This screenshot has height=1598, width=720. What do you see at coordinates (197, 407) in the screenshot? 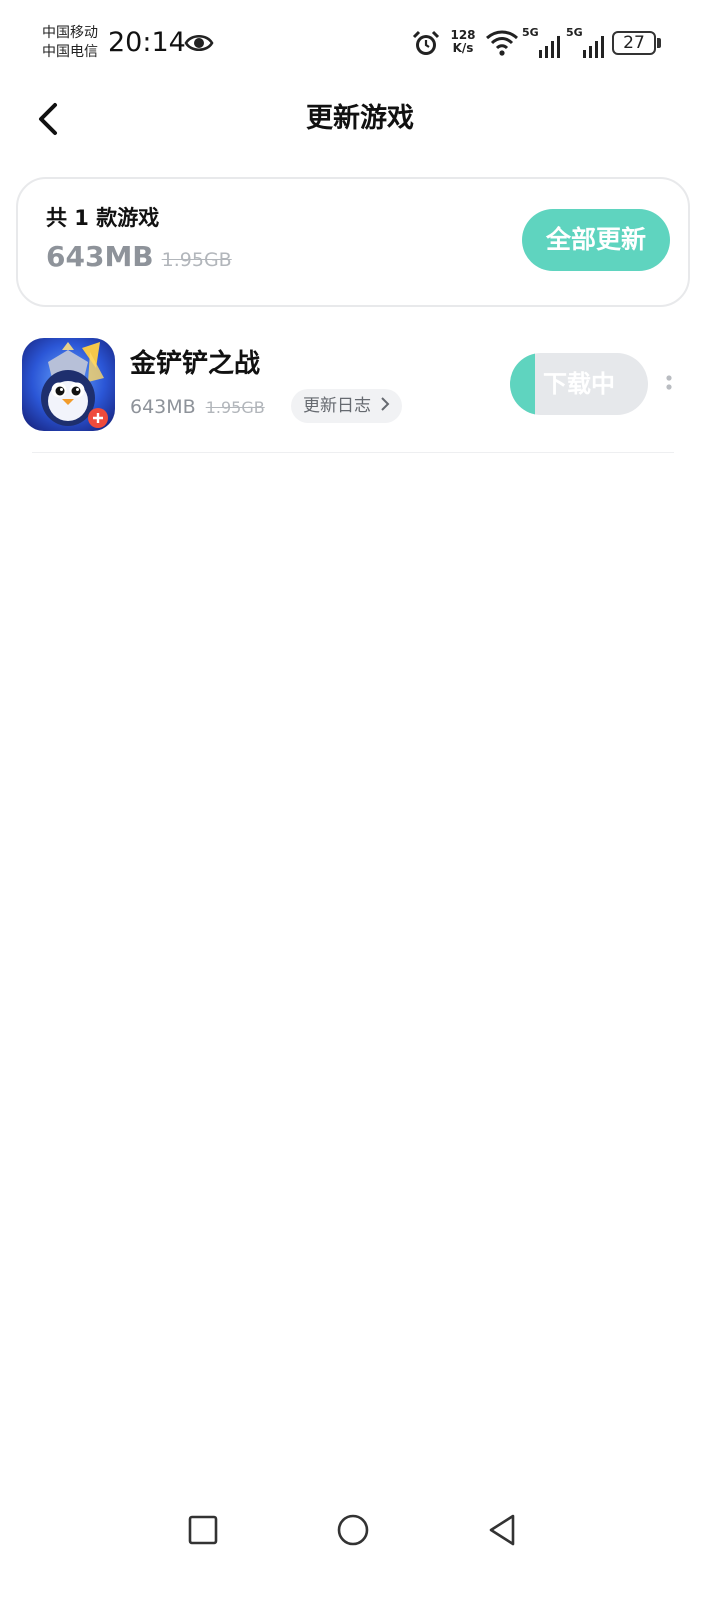
I see `game-size: 643MB 1.95GB` at bounding box center [197, 407].